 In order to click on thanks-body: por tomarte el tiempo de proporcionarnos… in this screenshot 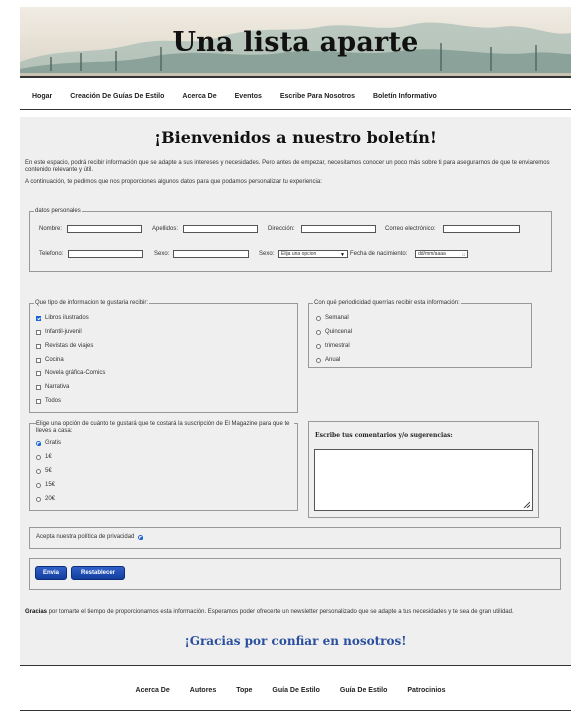, I will do `click(280, 612)`.